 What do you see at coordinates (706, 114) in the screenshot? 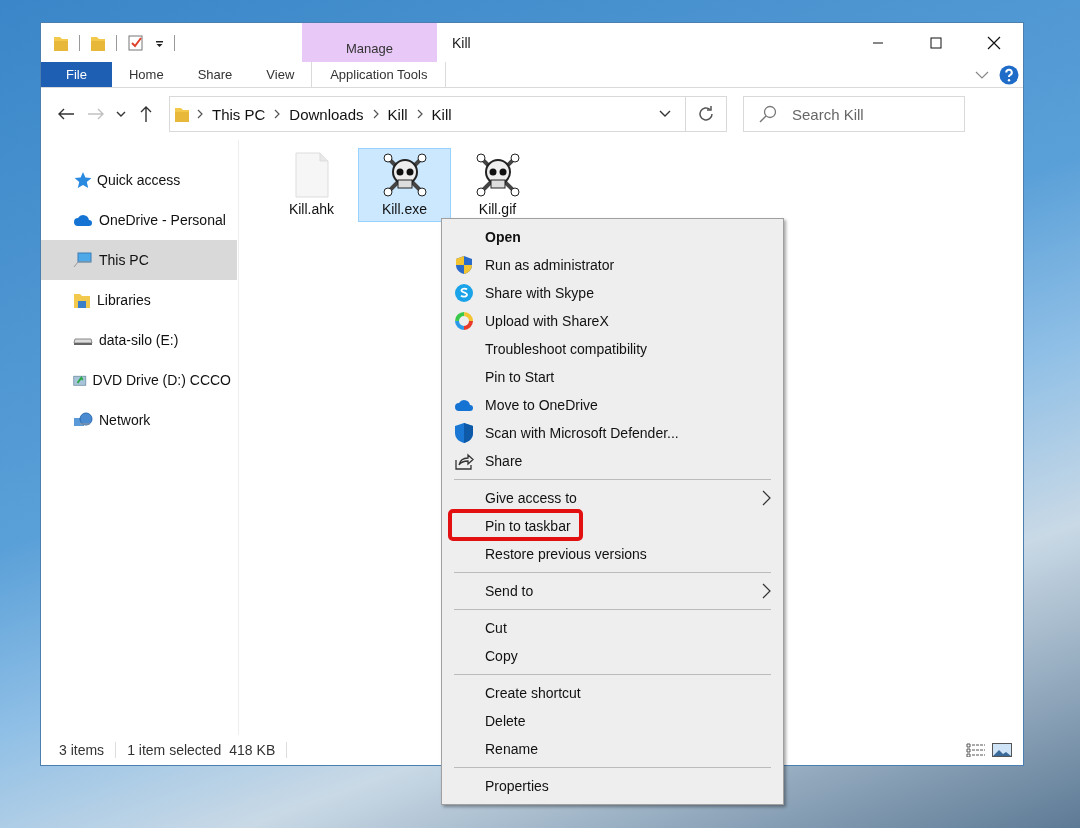
I see `refresh-icon` at bounding box center [706, 114].